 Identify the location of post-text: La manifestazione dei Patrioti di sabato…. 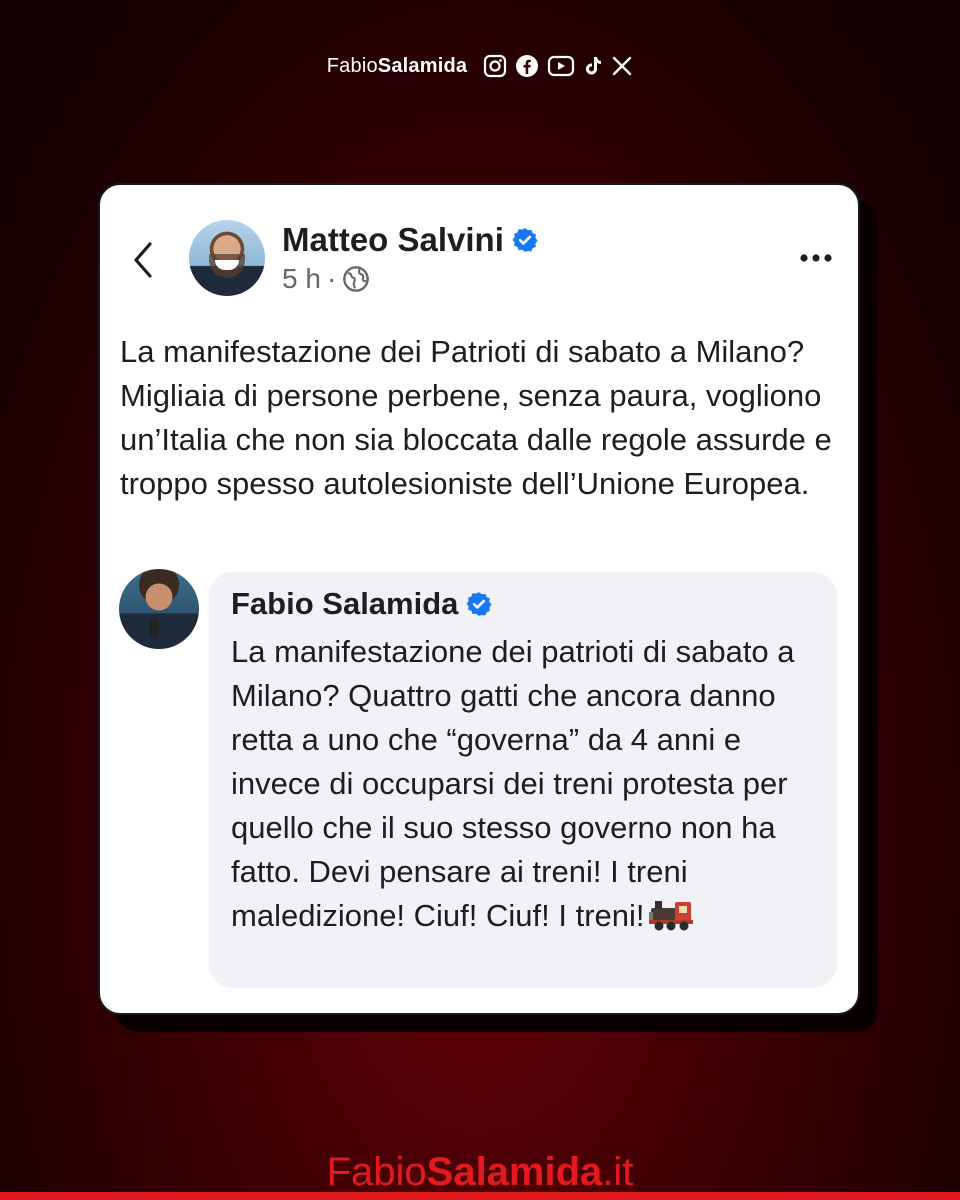
(476, 417).